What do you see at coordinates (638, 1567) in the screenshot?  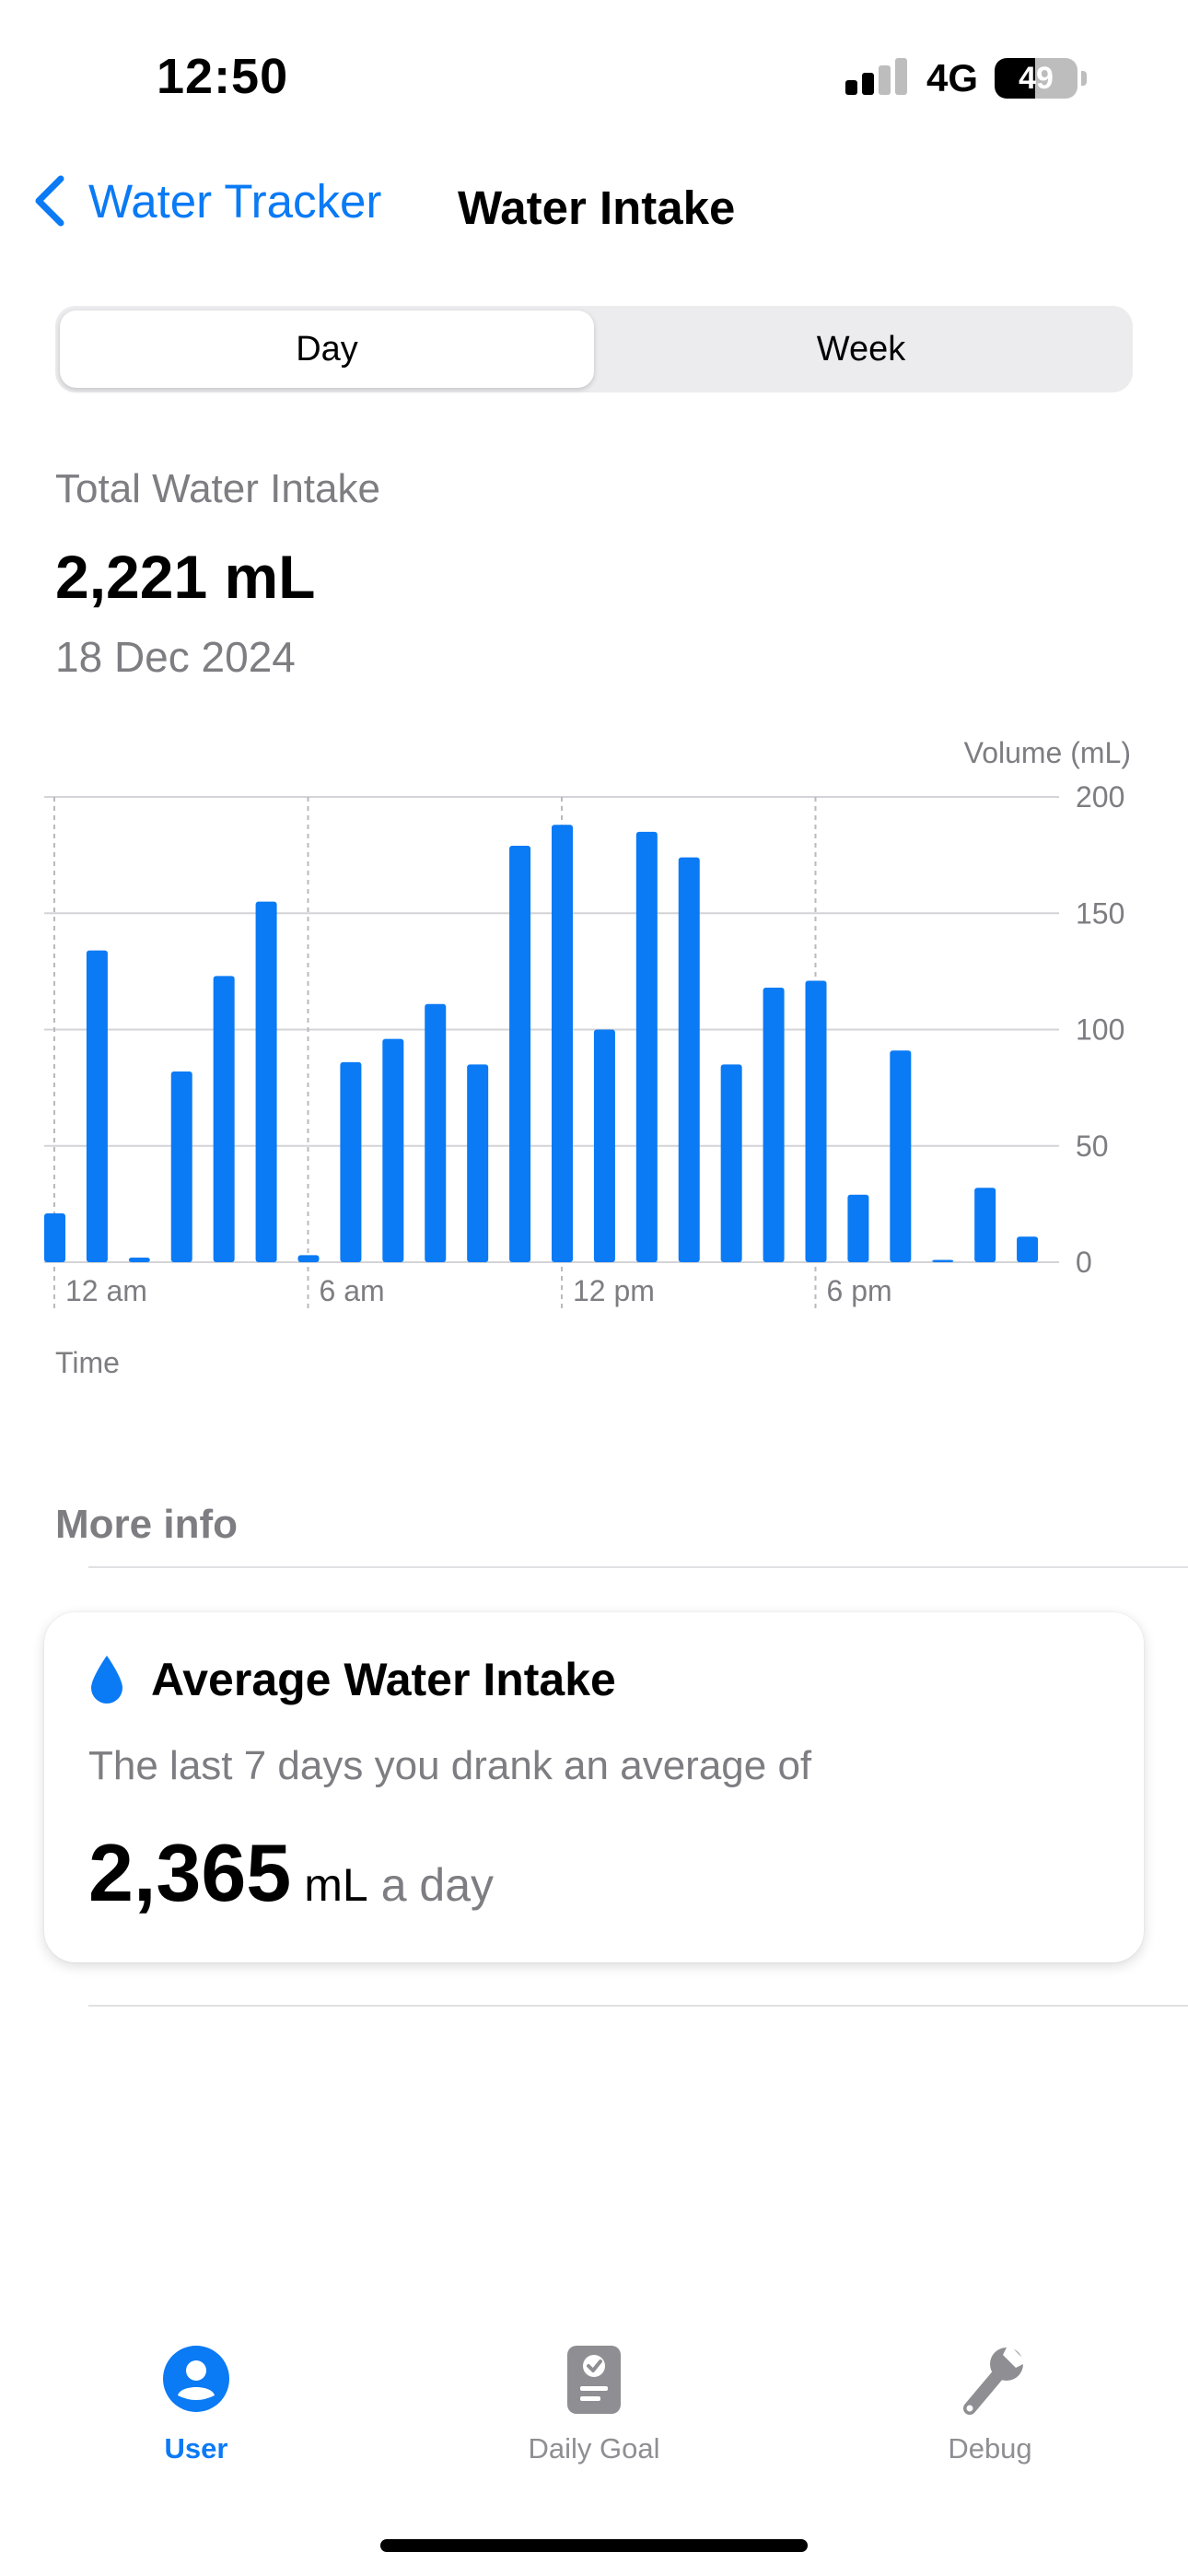 I see `divider-top` at bounding box center [638, 1567].